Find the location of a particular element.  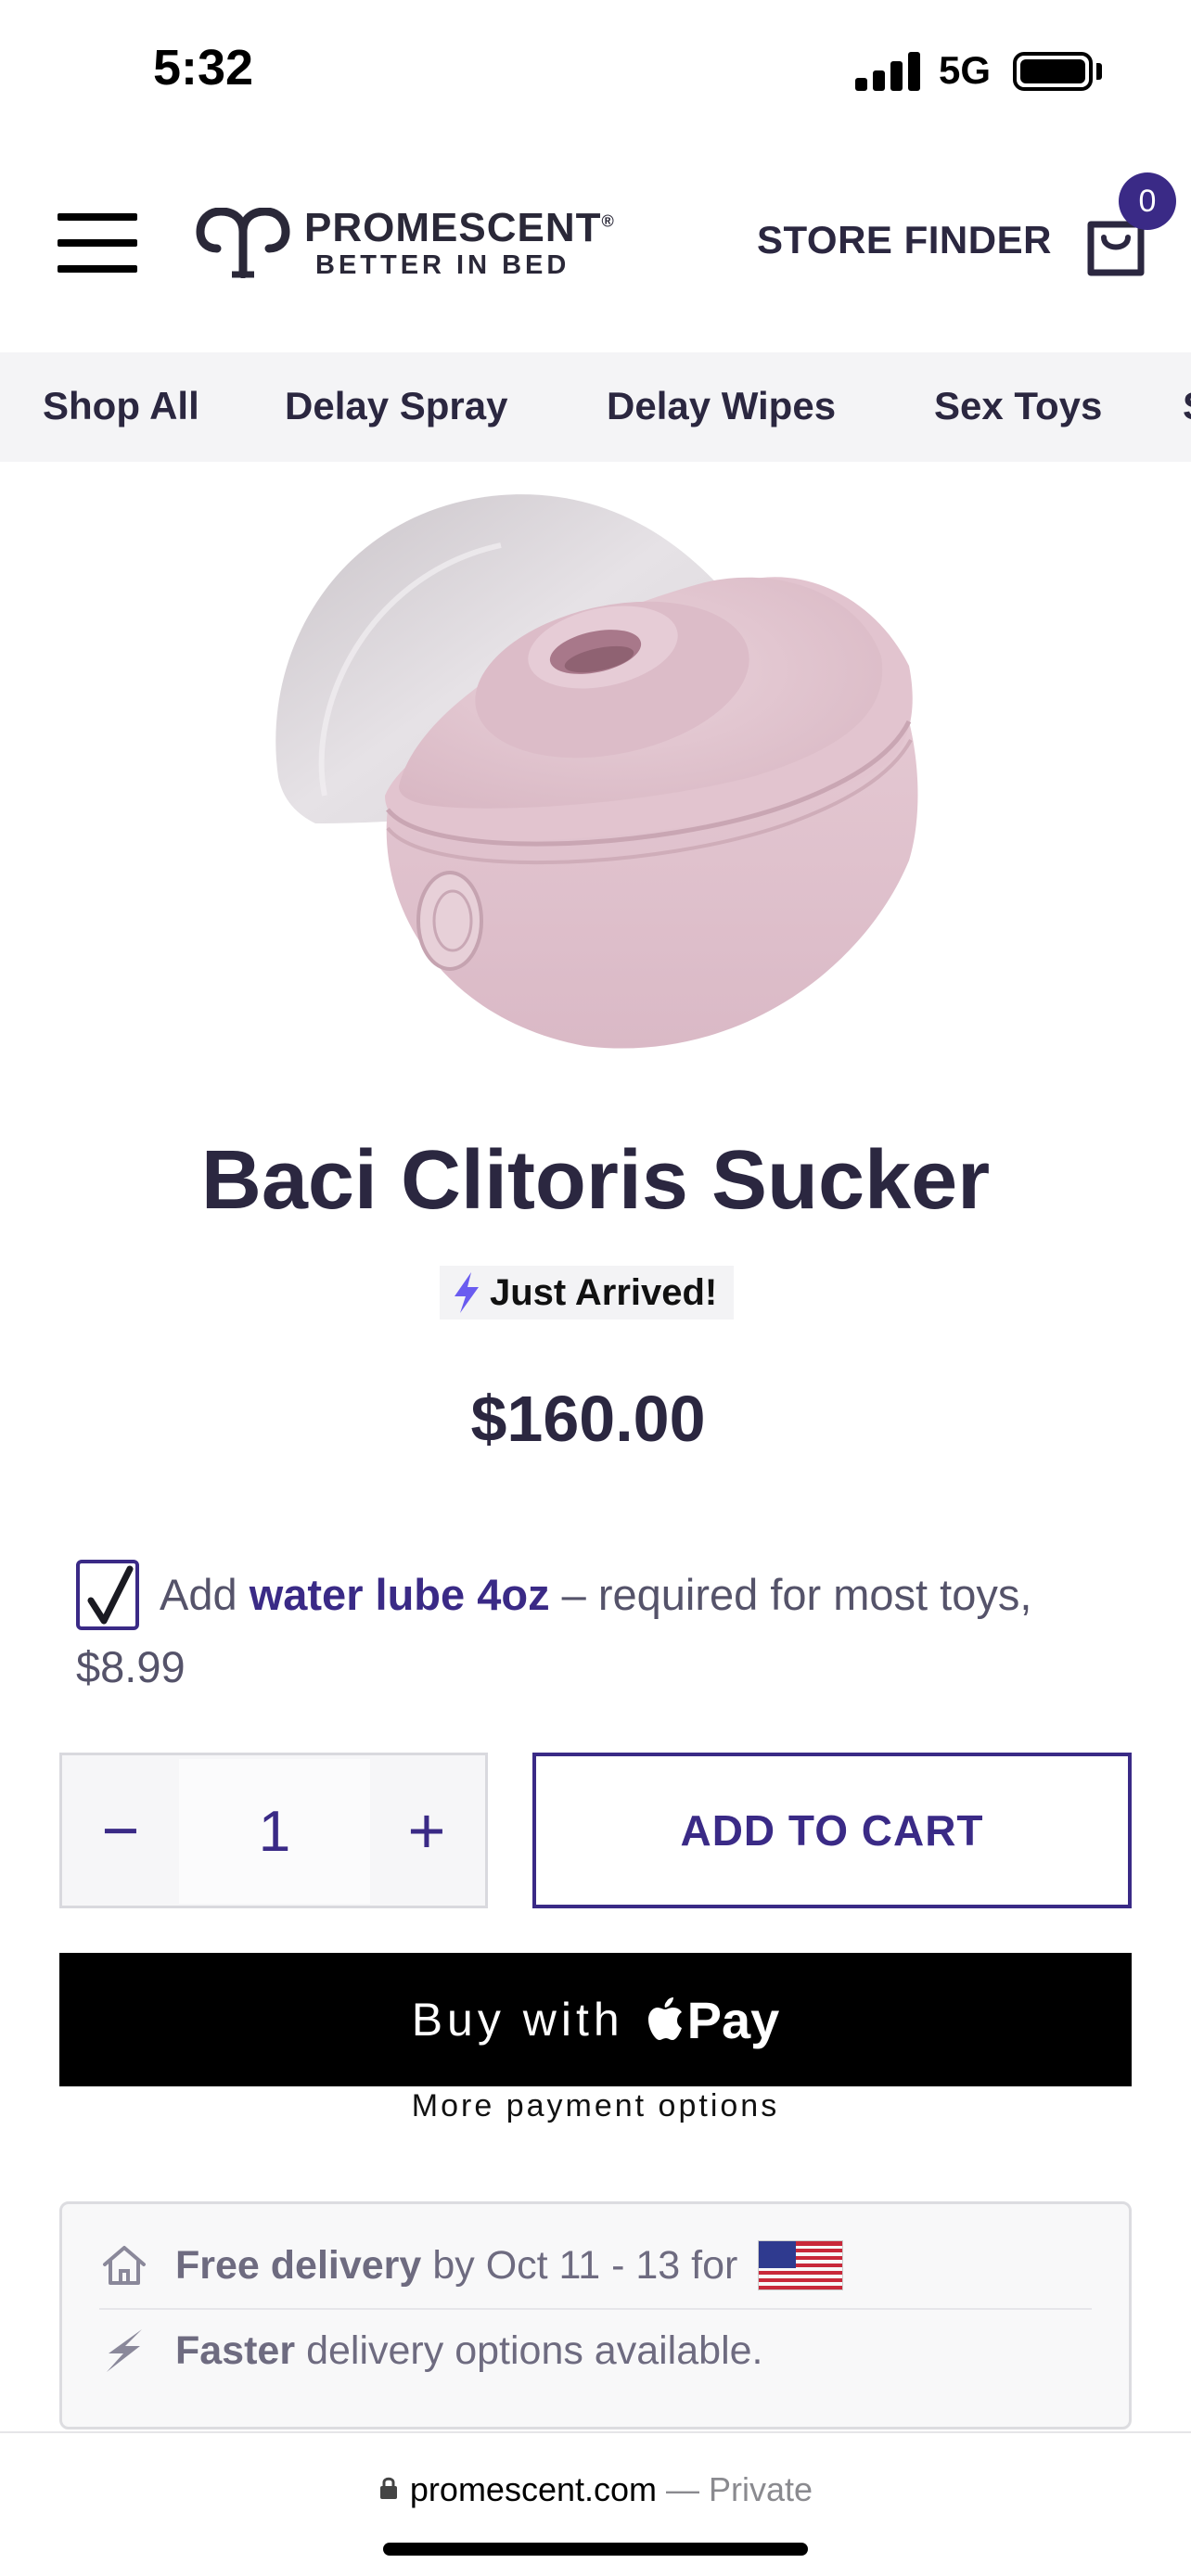

apple-pay-prefix: Buy with is located at coordinates (517, 2020).